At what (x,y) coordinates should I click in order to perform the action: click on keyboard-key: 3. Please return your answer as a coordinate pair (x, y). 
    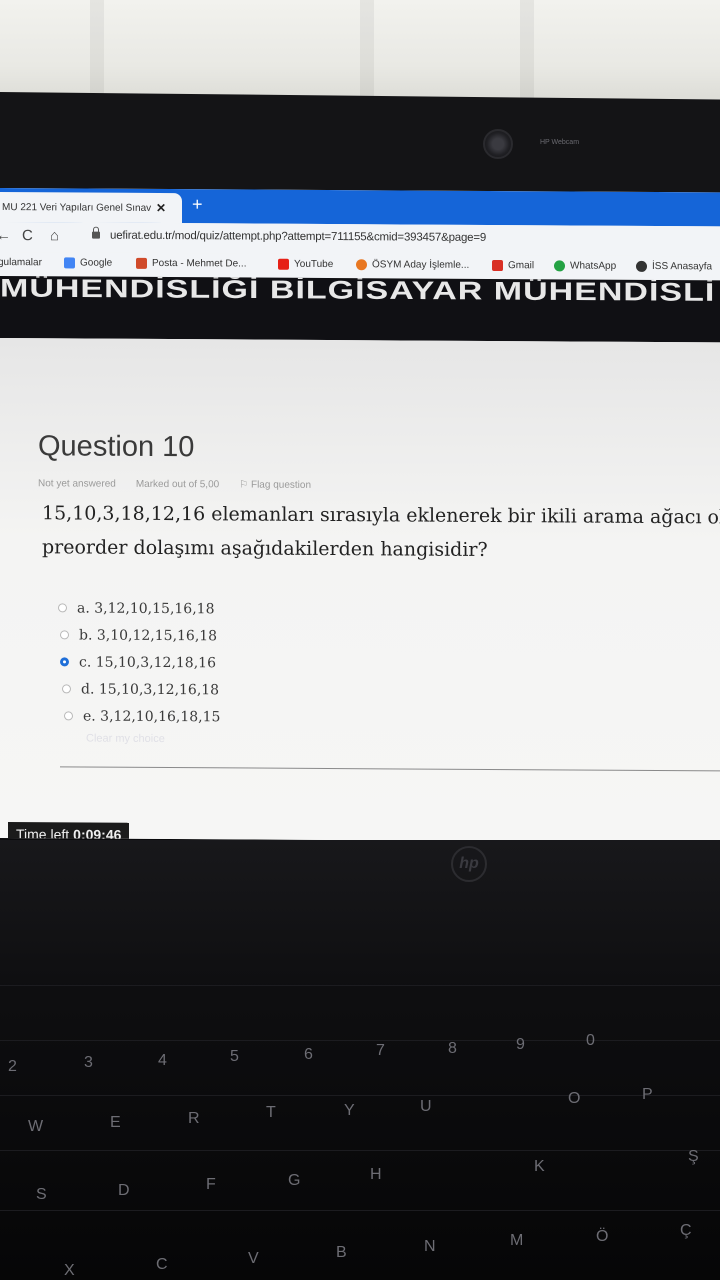
    Looking at the image, I should click on (88, 1062).